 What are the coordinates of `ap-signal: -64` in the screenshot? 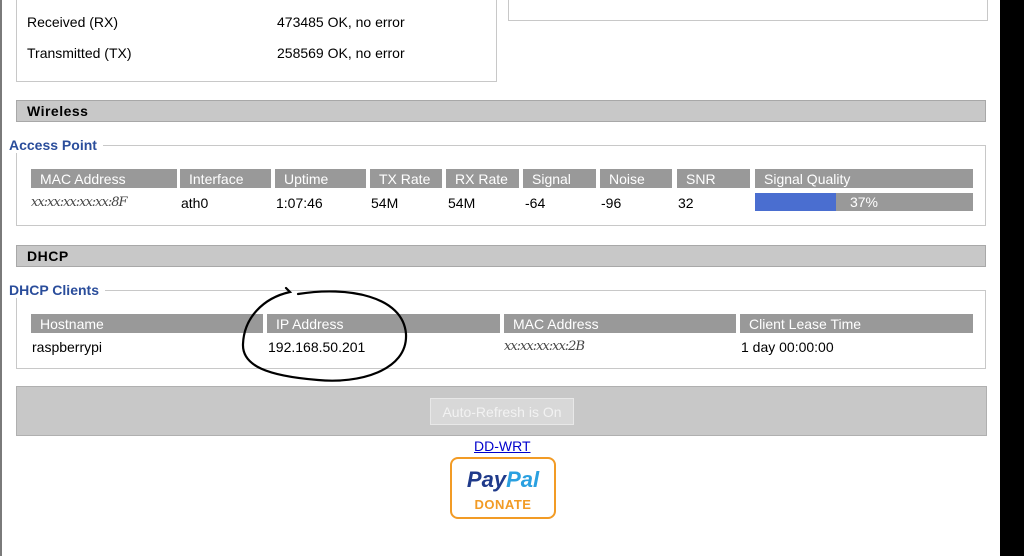 It's located at (535, 203).